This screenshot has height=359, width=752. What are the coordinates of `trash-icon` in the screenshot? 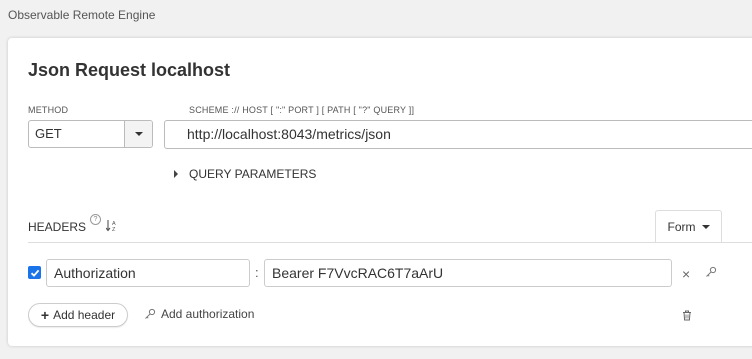 It's located at (687, 317).